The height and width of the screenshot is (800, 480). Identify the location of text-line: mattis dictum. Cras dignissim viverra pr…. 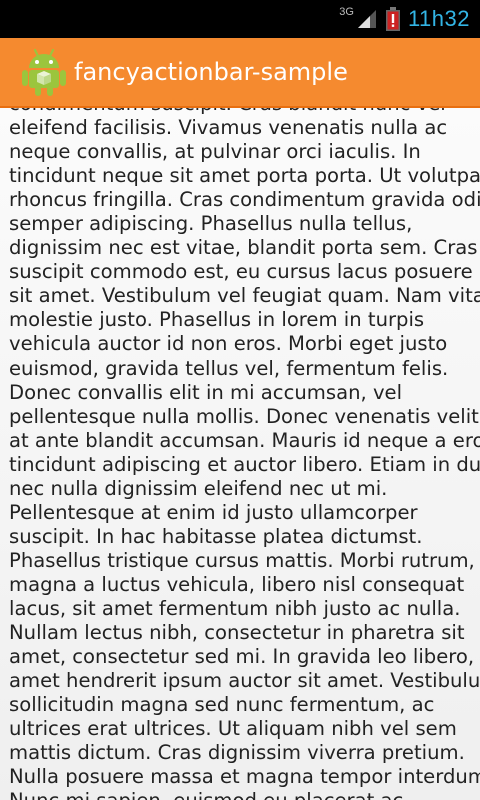
(237, 753).